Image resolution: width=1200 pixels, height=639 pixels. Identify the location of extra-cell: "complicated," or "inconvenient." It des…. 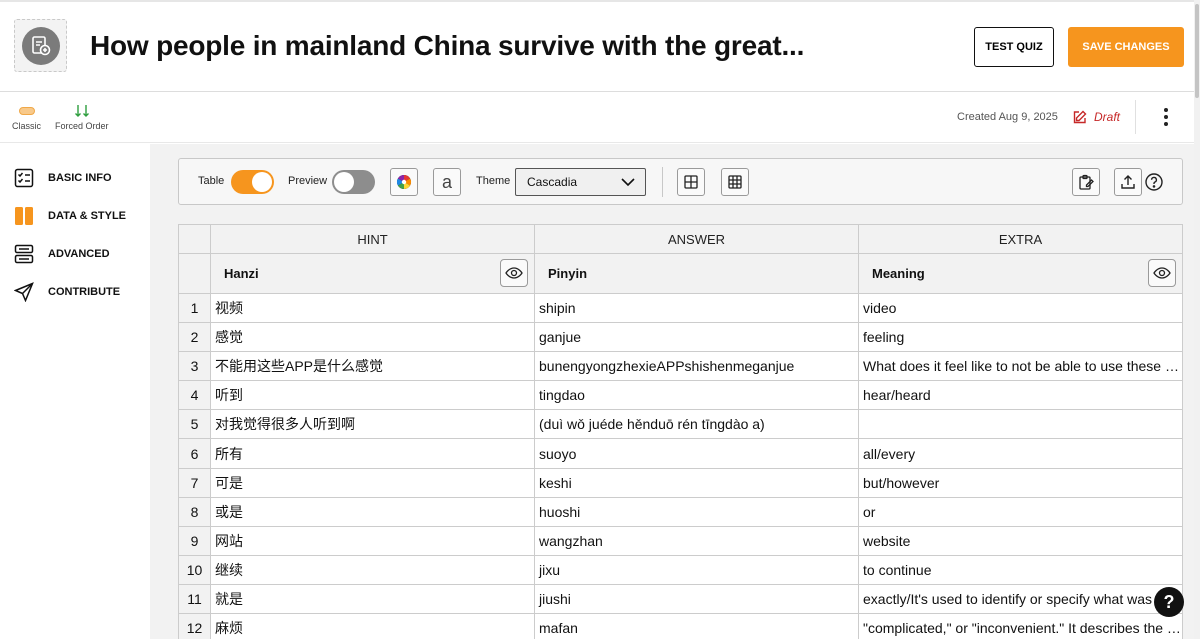
(1020, 626).